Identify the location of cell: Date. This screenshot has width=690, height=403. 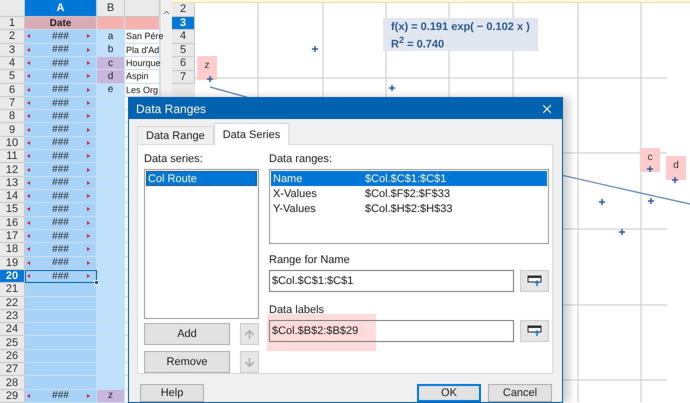
(61, 23).